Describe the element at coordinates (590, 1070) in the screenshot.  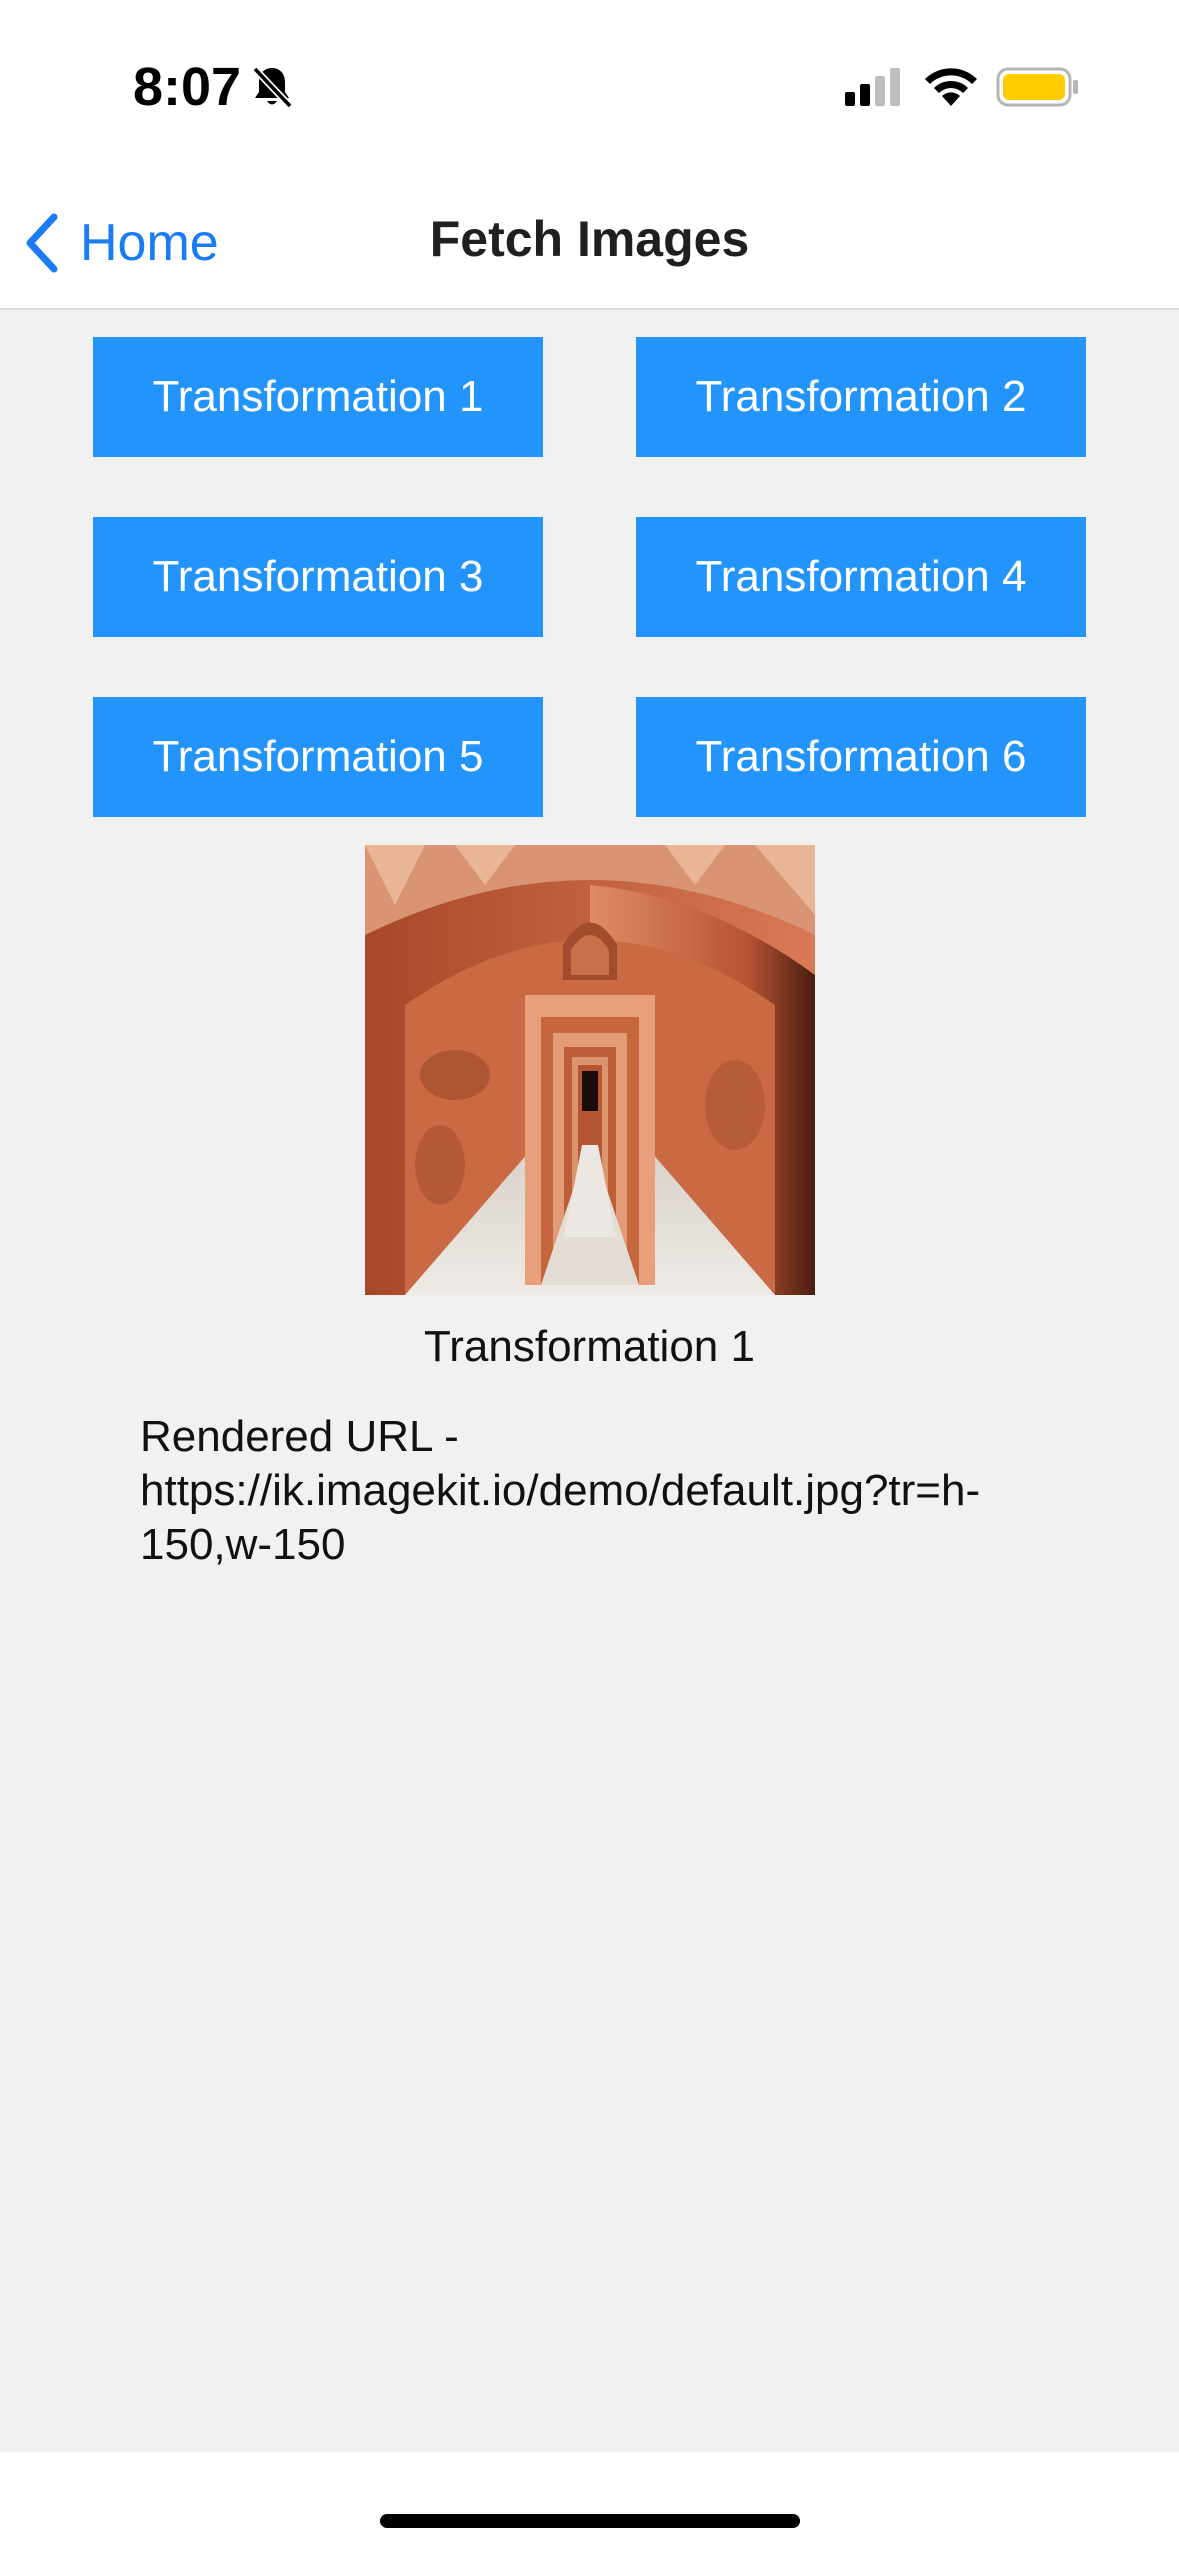
I see `transformed-image` at that location.